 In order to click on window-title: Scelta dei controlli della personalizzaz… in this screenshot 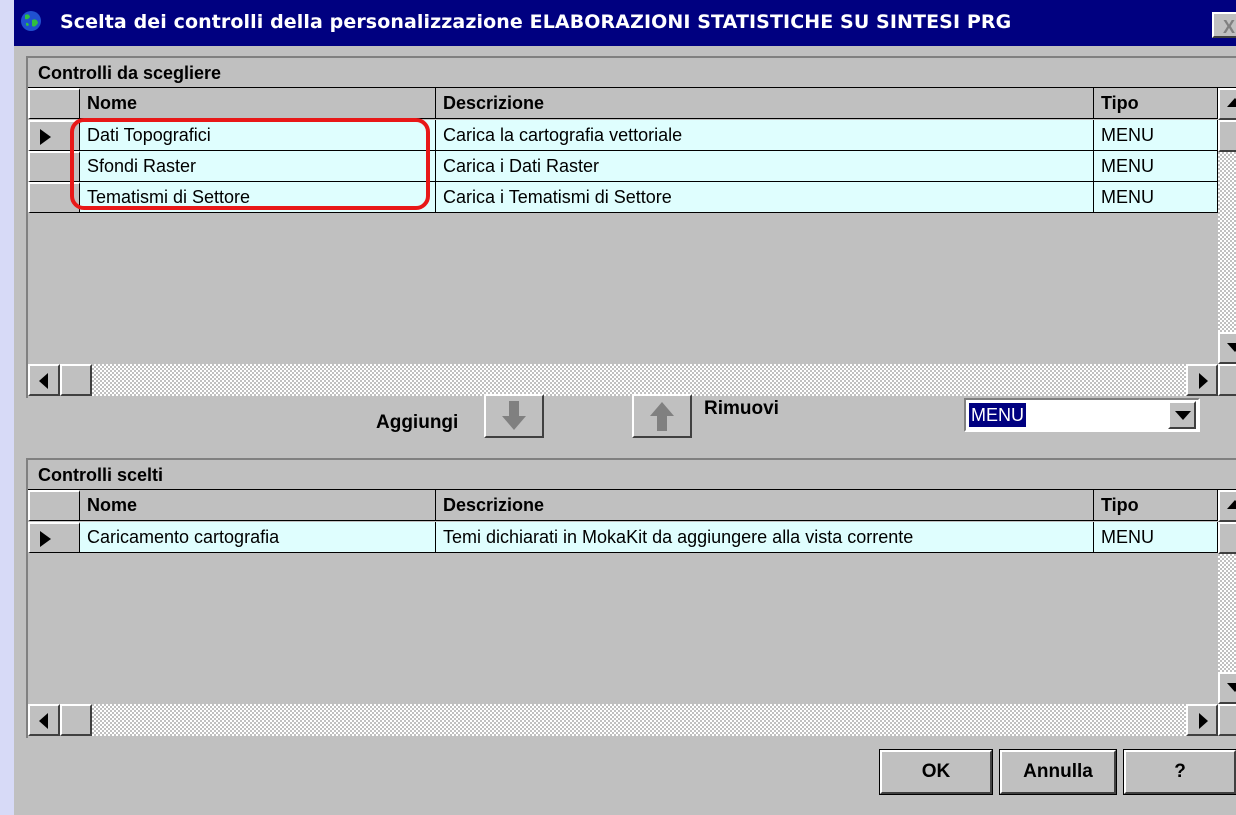, I will do `click(536, 22)`.